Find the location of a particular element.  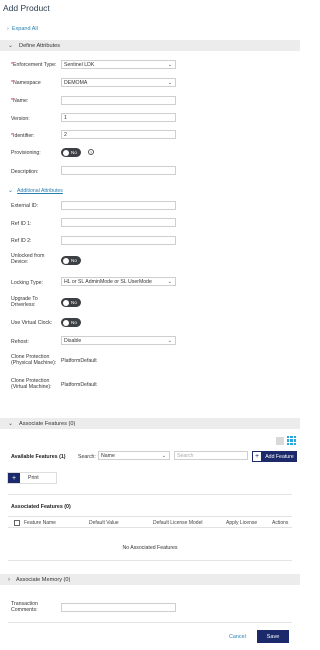

list-view-icon is located at coordinates (280, 441).